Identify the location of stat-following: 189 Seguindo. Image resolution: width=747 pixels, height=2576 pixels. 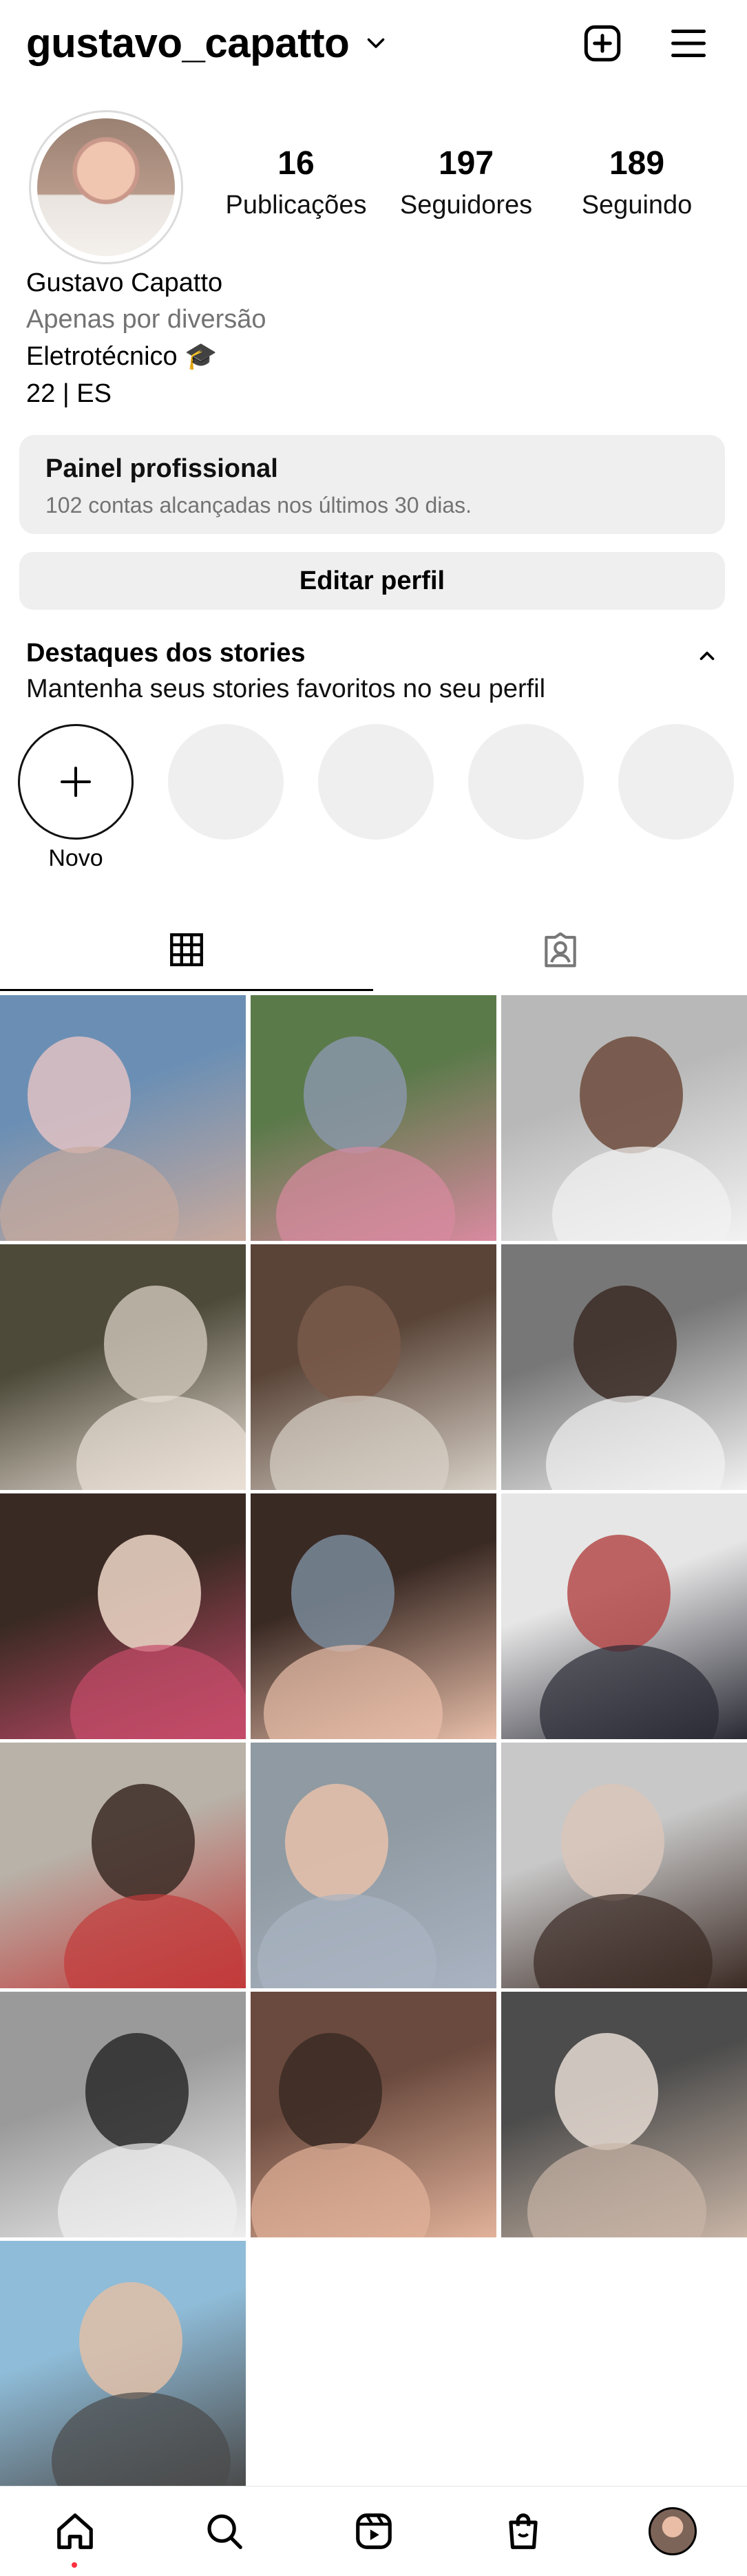
(636, 182).